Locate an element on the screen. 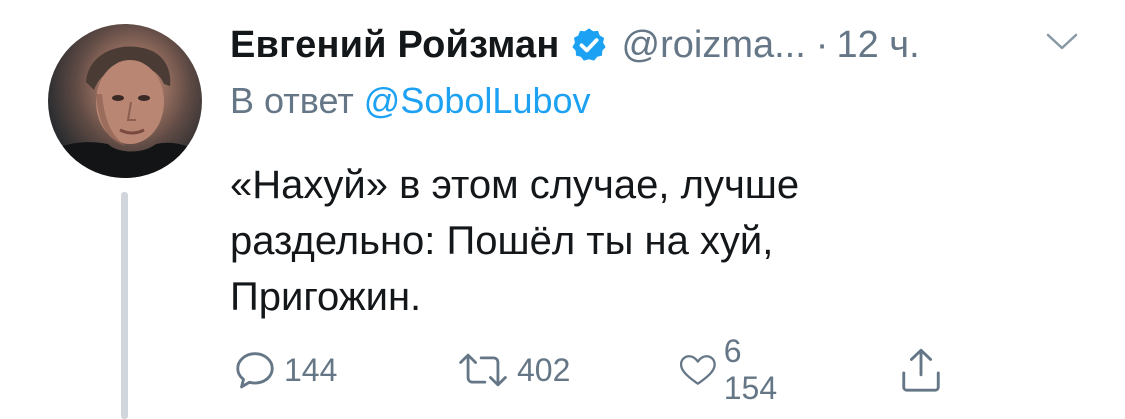  retweet-icon is located at coordinates (483, 370).